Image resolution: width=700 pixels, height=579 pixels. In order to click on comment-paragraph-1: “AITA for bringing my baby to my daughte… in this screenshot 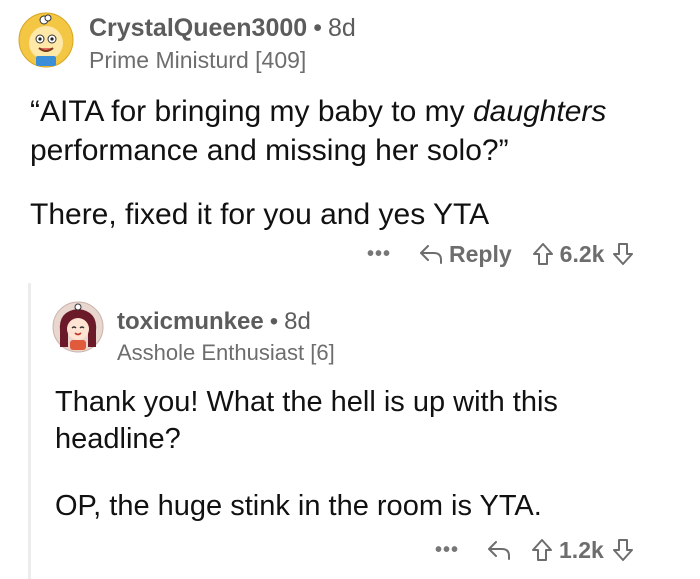, I will do `click(360, 131)`.